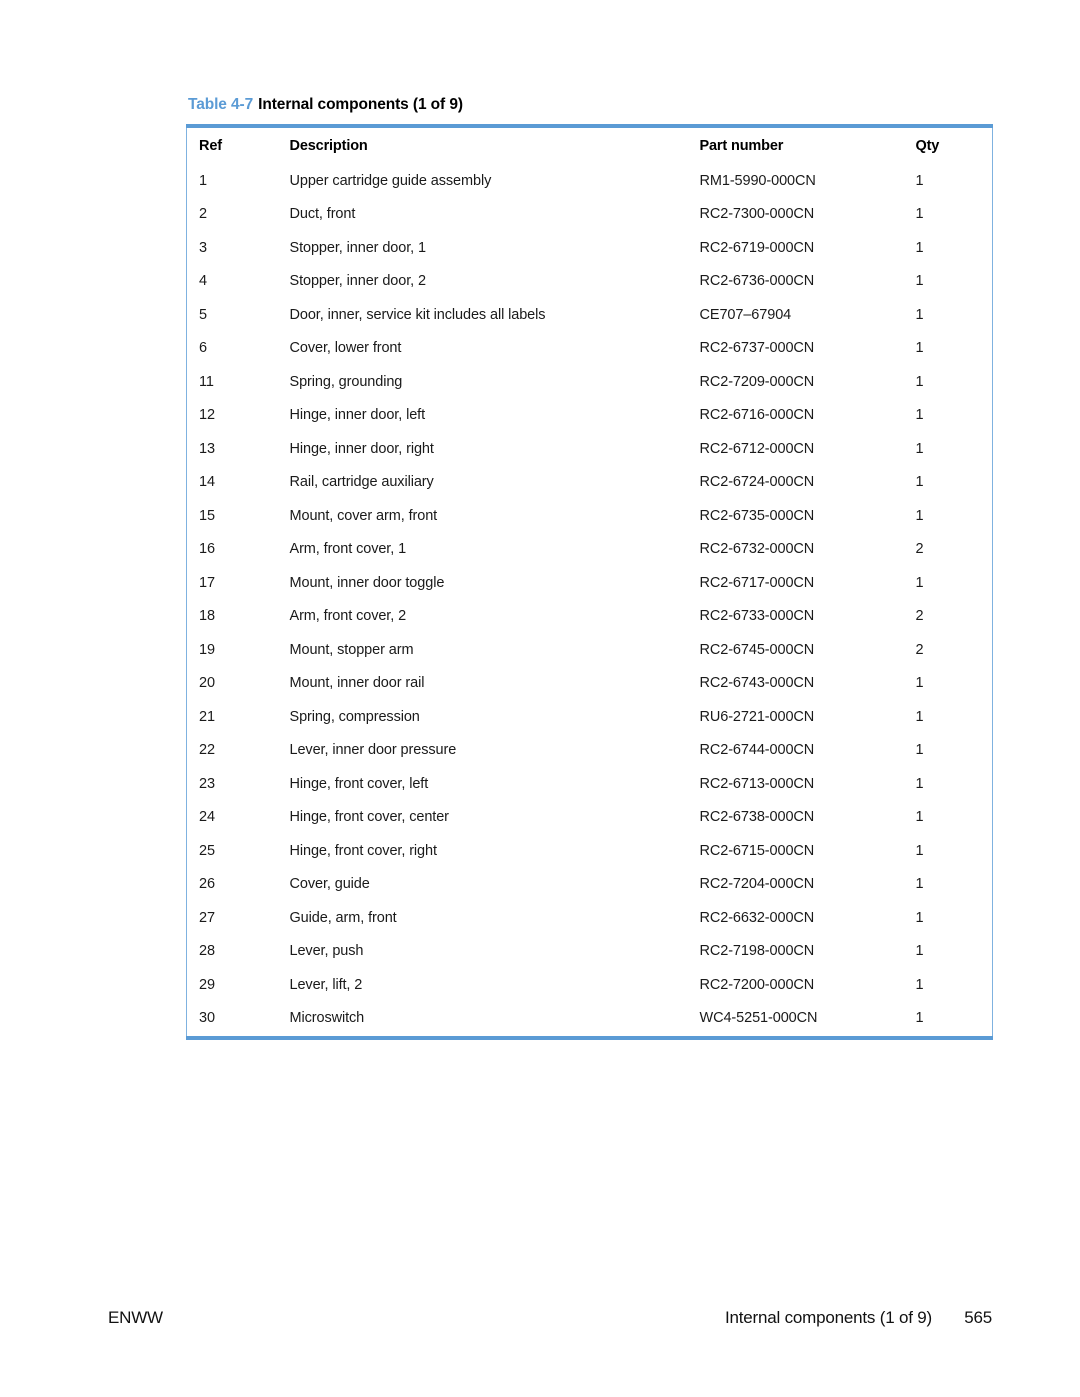 Image resolution: width=1080 pixels, height=1397 pixels. Describe the element at coordinates (207, 683) in the screenshot. I see `cell-ref: 20` at that location.